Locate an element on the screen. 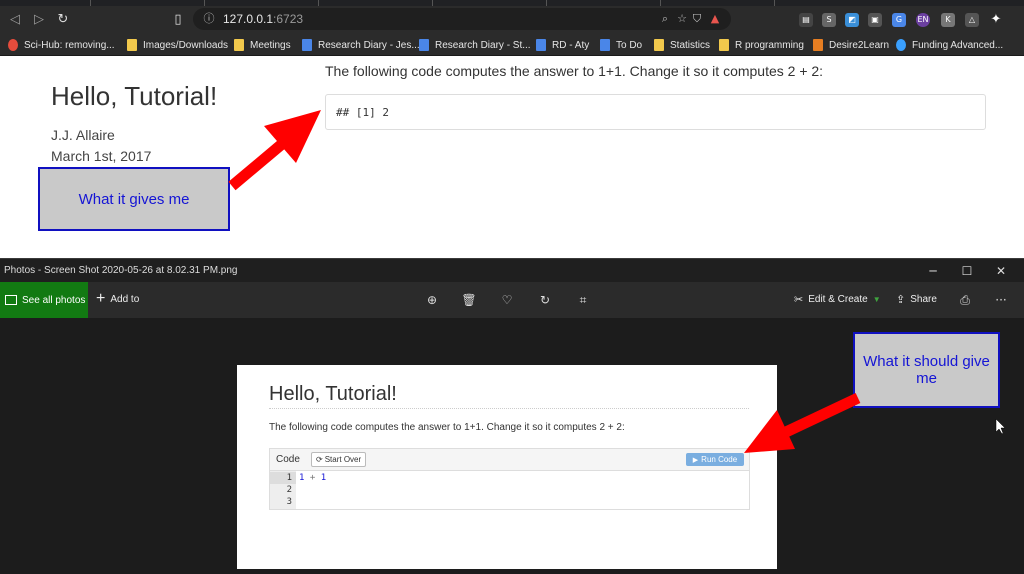 This screenshot has height=574, width=1024. arrow-to-output is located at coordinates (274, 150).